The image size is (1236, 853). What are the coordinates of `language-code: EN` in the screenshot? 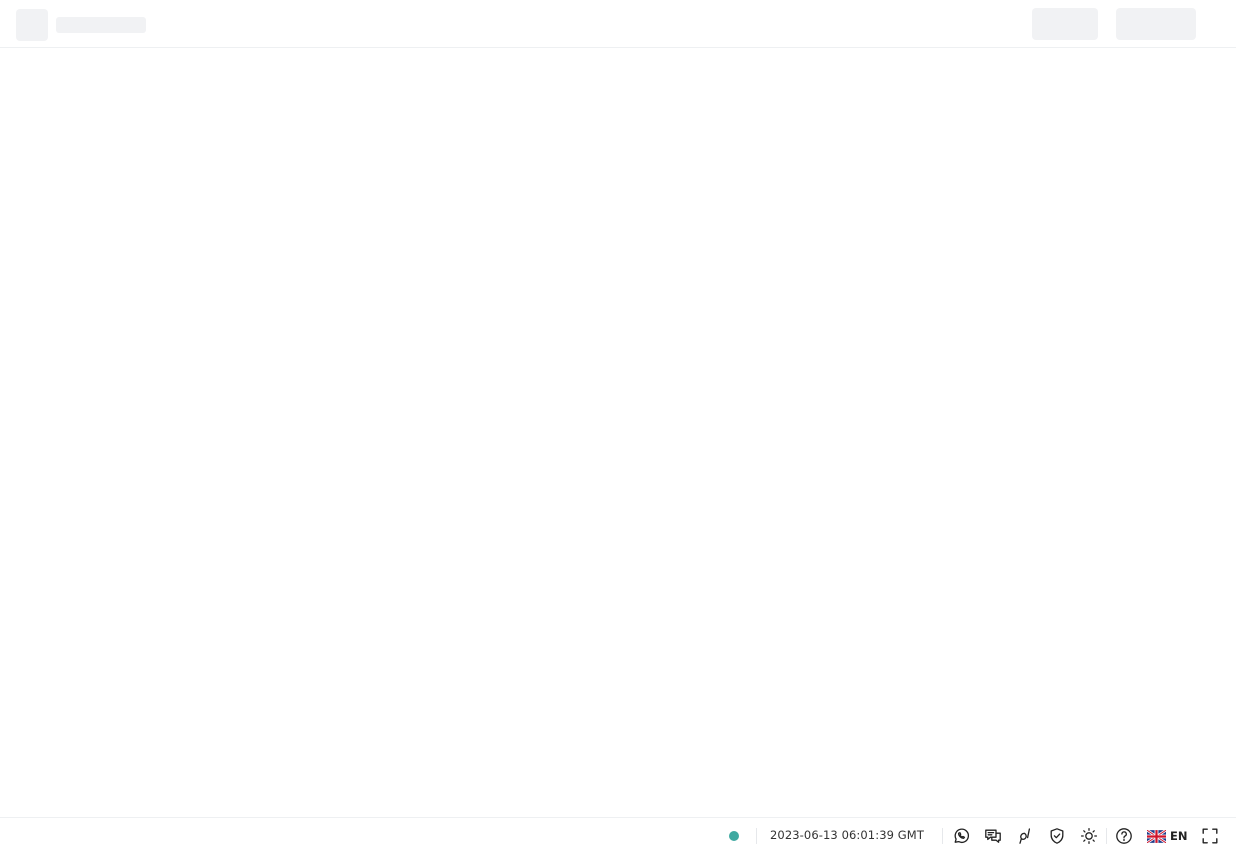 It's located at (1179, 836).